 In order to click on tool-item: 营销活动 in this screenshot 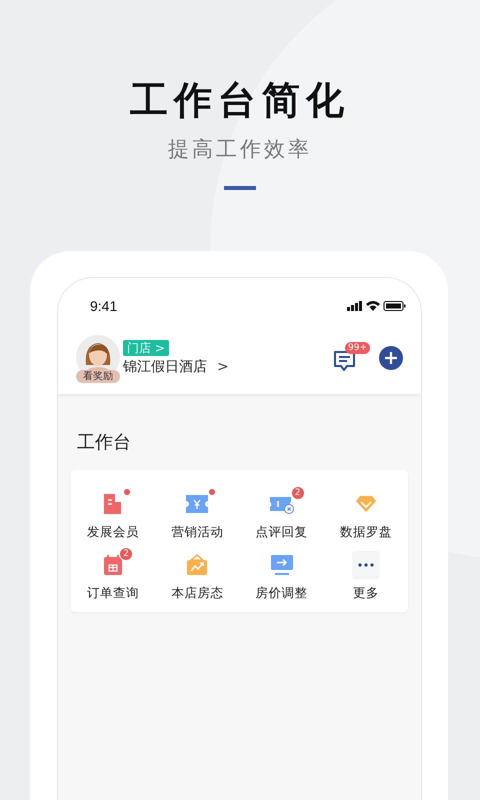, I will do `click(197, 515)`.